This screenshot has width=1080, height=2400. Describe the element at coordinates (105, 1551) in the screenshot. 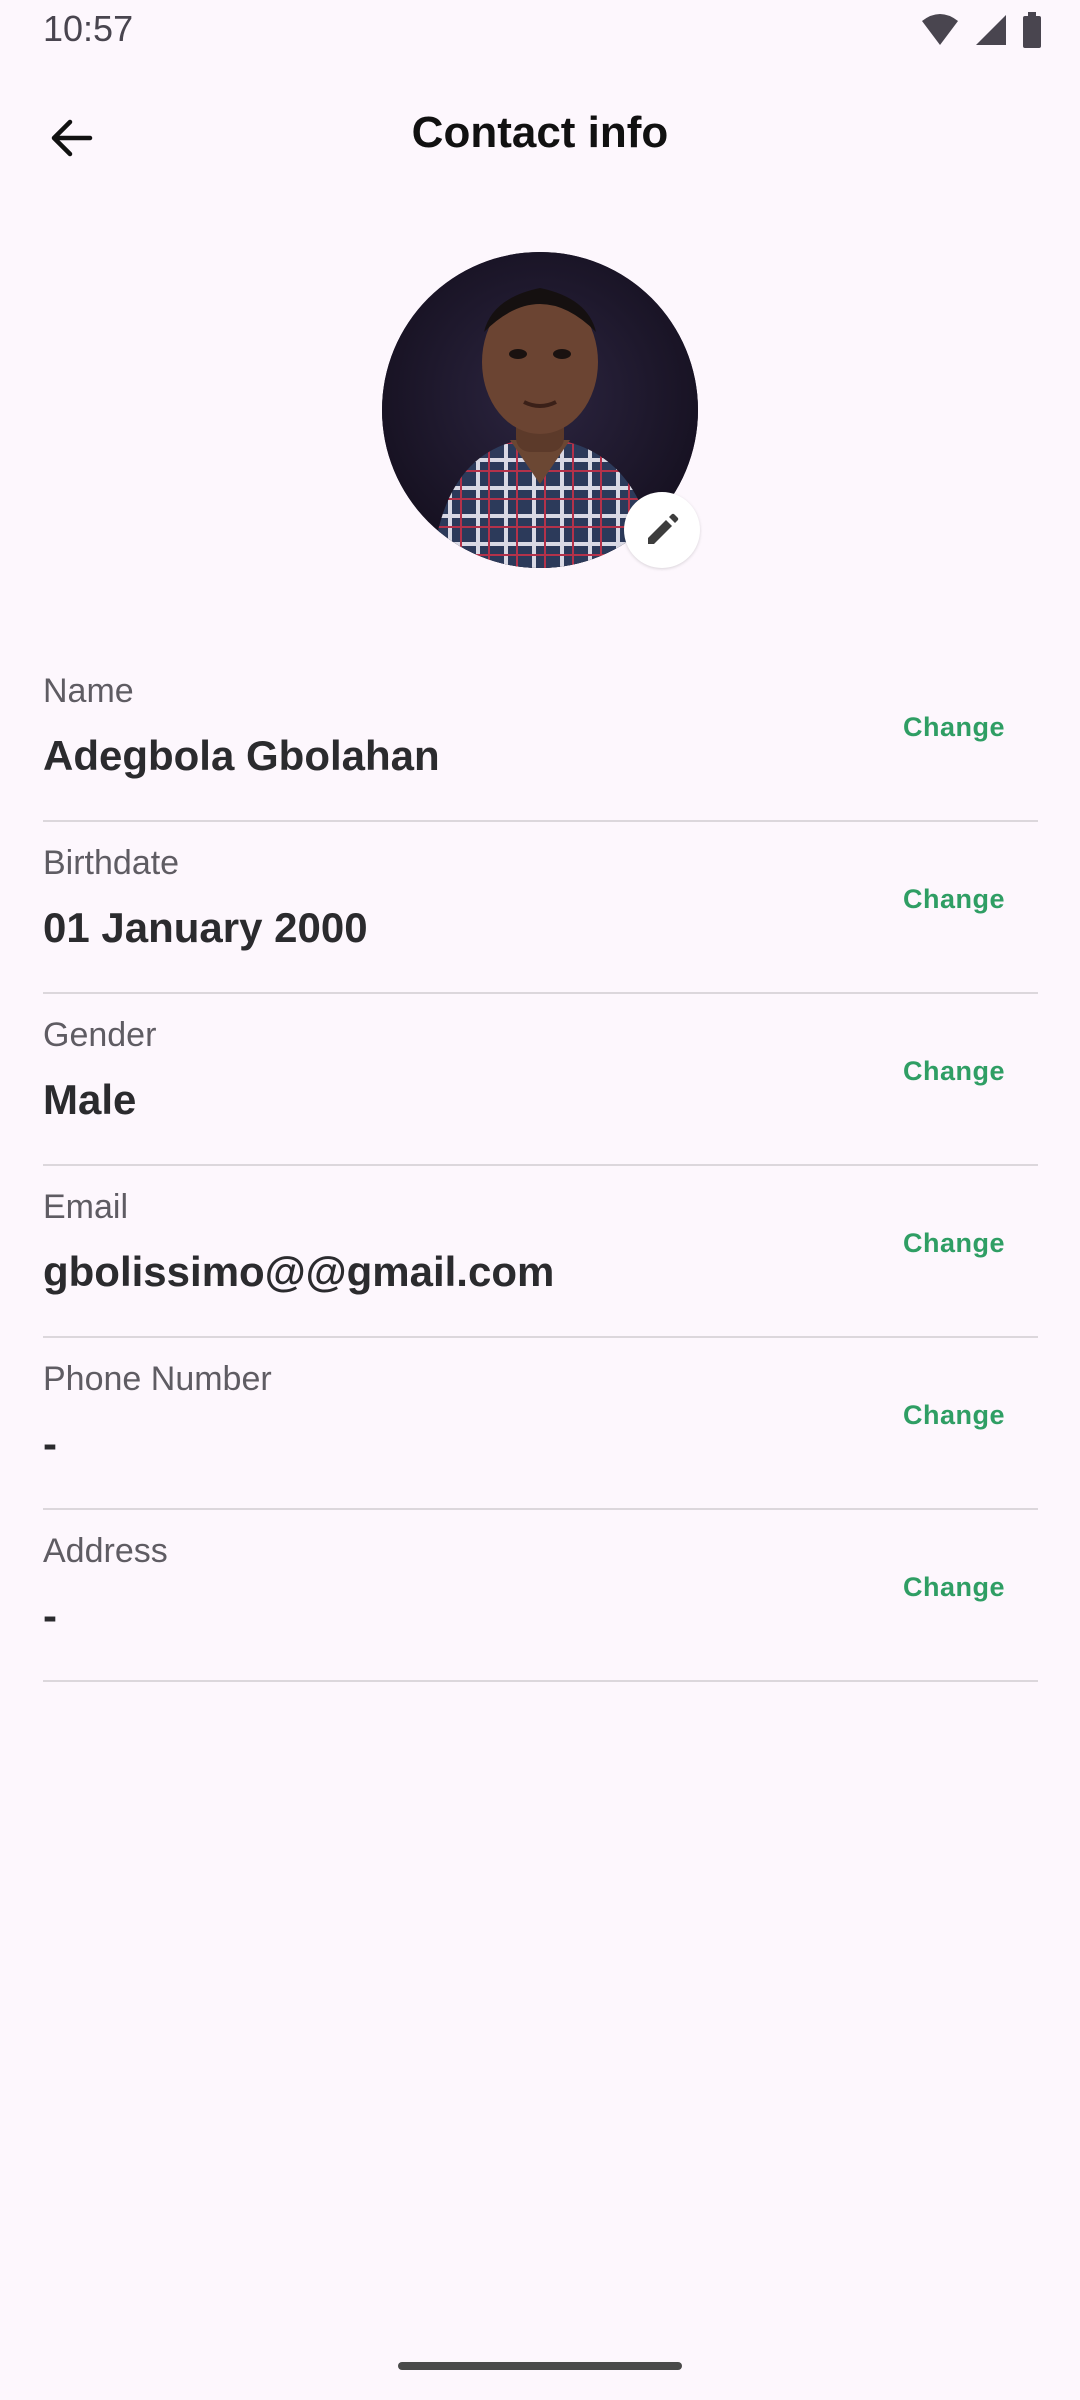

I see `field-label: Address` at that location.